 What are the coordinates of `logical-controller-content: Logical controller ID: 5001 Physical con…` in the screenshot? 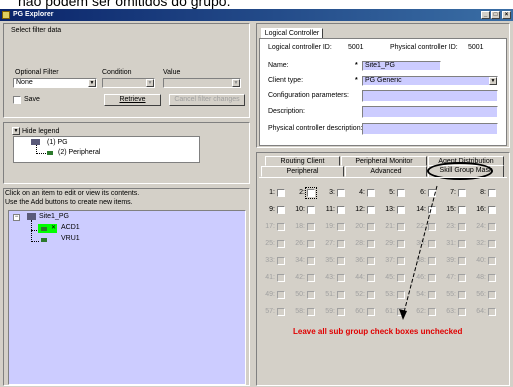 It's located at (383, 92).